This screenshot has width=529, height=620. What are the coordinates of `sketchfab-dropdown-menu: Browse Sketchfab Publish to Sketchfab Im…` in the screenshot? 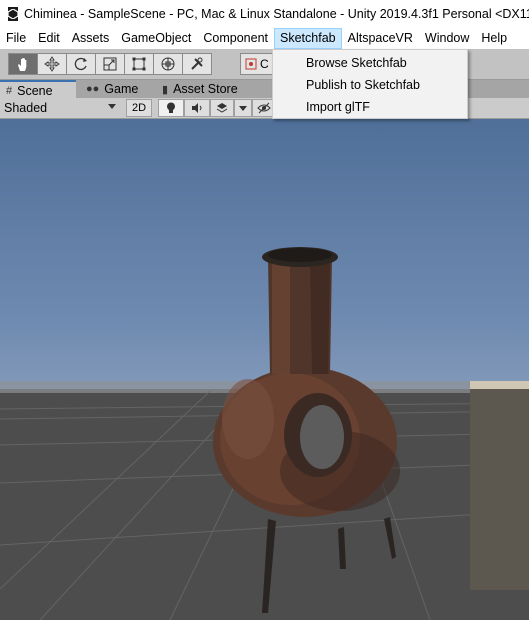 It's located at (370, 84).